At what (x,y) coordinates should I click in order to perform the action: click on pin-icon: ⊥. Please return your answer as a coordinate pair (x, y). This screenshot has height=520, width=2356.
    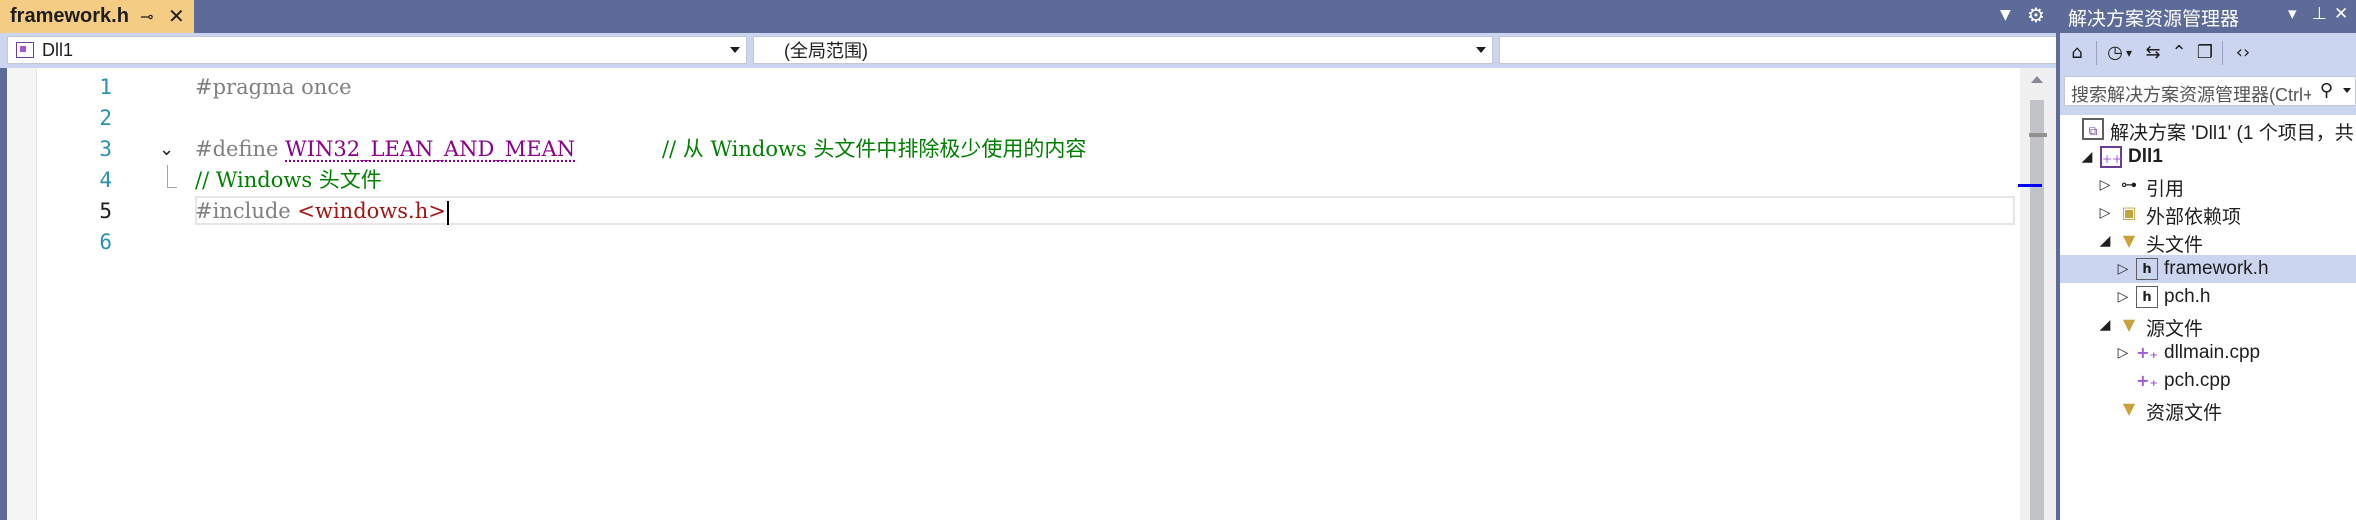
    Looking at the image, I should click on (2319, 14).